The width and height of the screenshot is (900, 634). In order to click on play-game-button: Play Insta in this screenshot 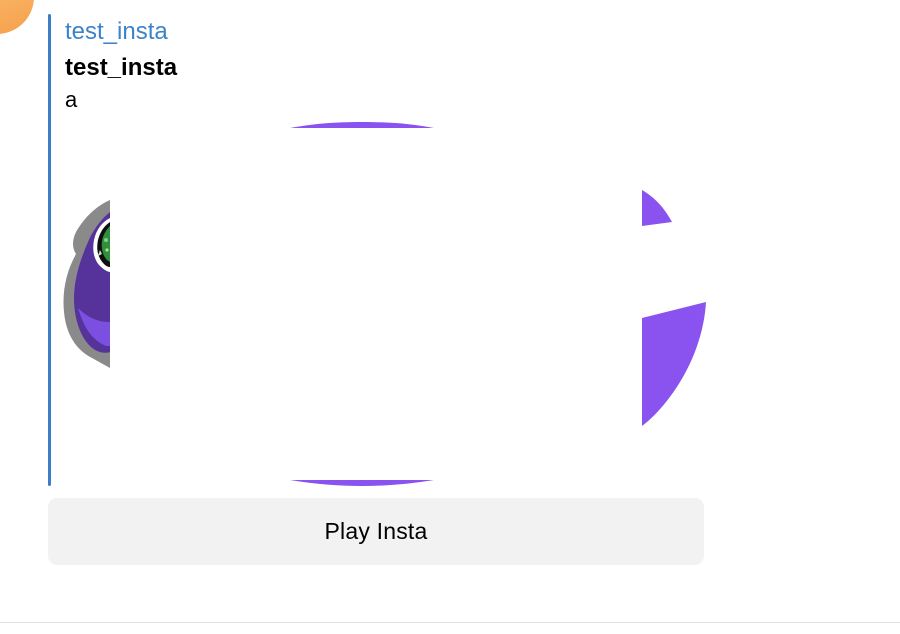, I will do `click(376, 531)`.